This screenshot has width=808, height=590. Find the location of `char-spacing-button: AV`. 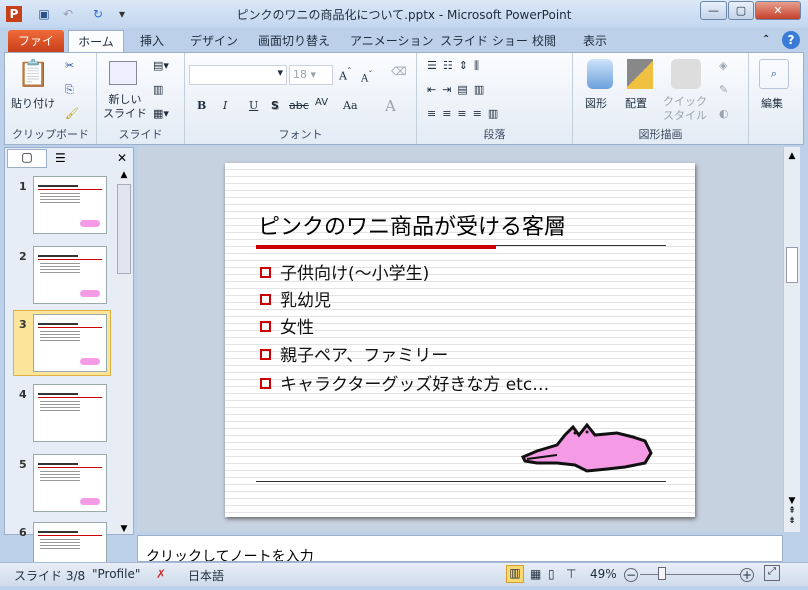

char-spacing-button: AV is located at coordinates (321, 102).